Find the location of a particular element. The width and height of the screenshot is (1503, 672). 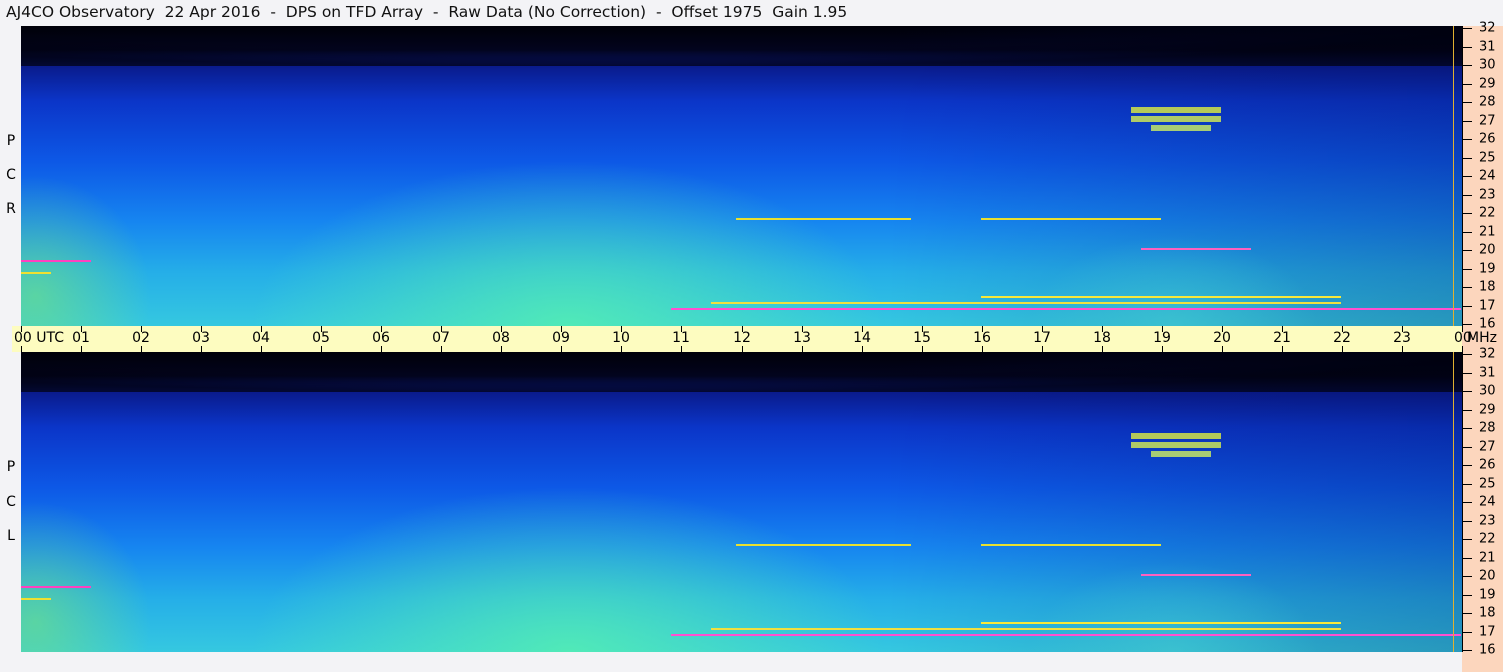

panel-label-rcp-p: P is located at coordinates (11, 141).